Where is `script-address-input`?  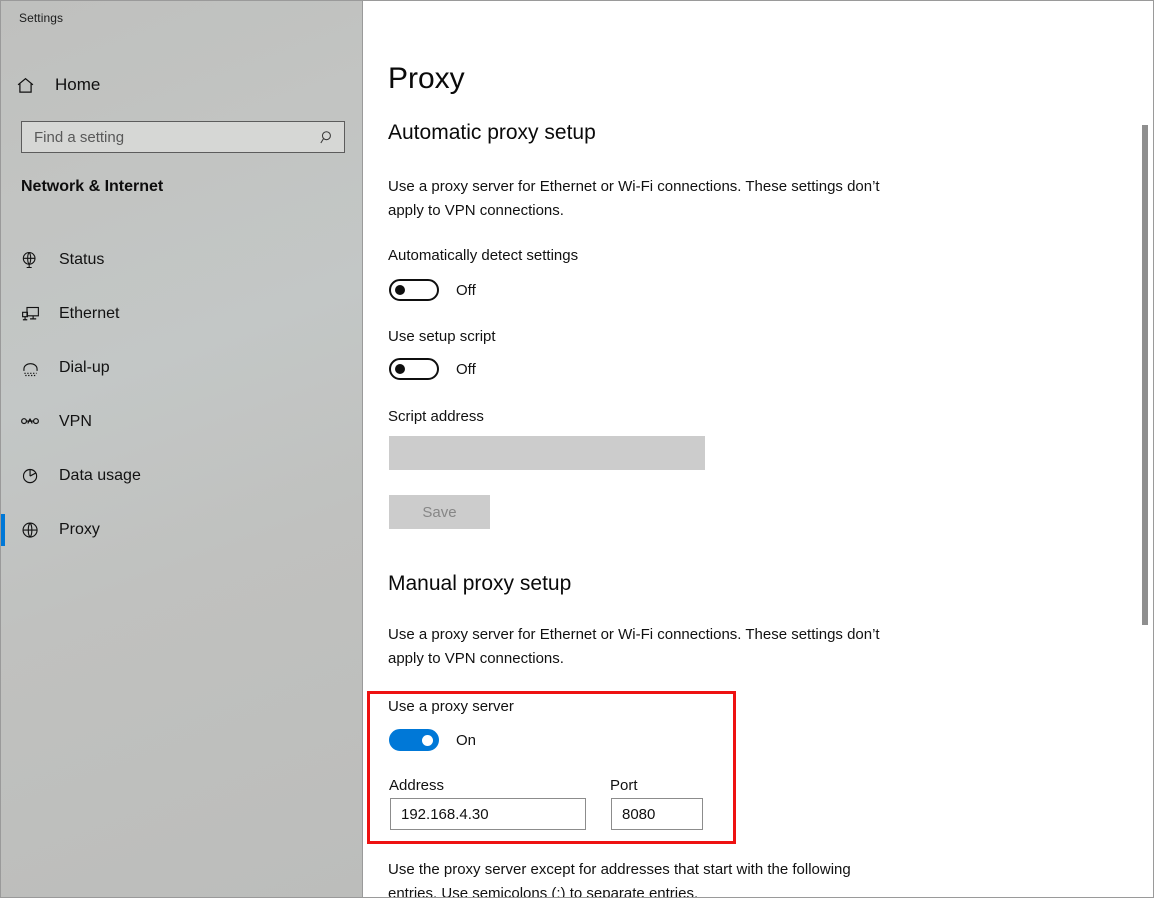 script-address-input is located at coordinates (547, 453).